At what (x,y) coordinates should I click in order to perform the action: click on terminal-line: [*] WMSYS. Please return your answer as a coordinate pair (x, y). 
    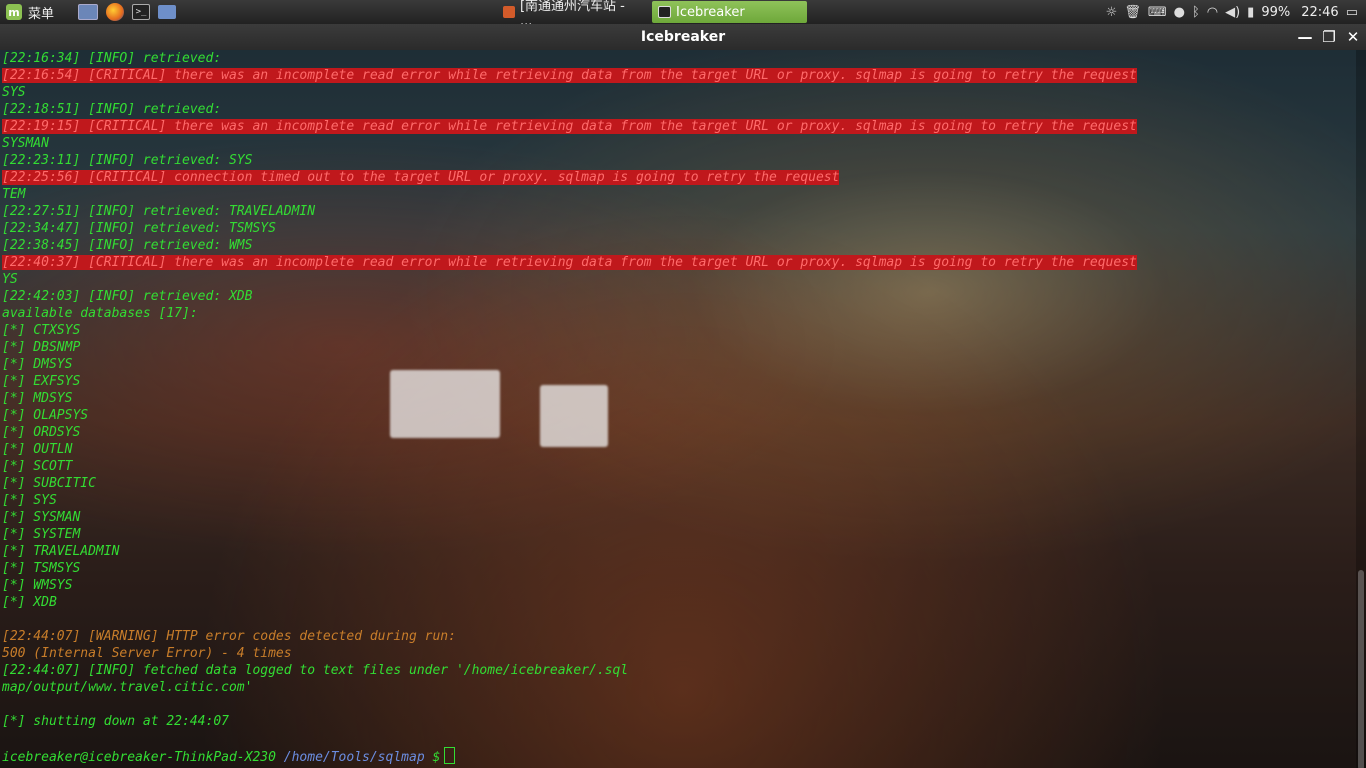
    Looking at the image, I should click on (37, 585).